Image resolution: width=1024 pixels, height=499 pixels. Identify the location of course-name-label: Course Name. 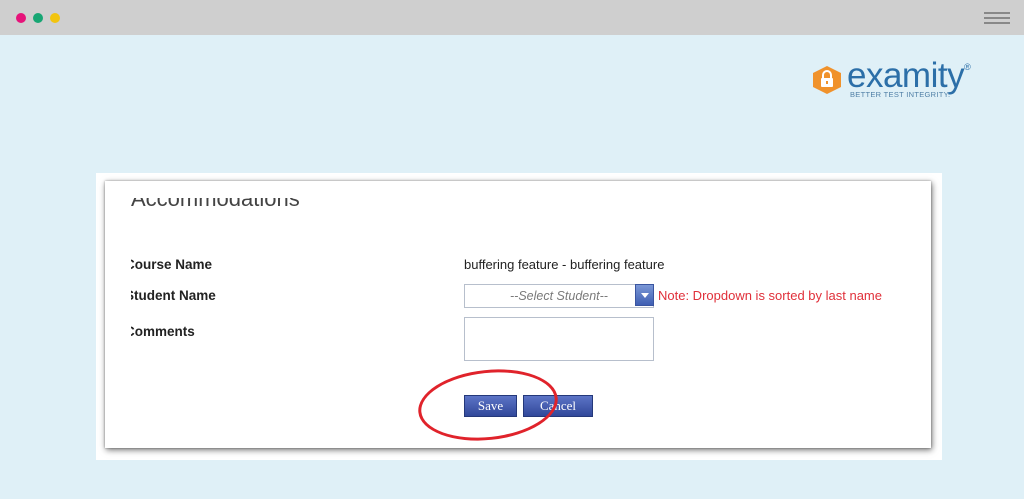
(172, 264).